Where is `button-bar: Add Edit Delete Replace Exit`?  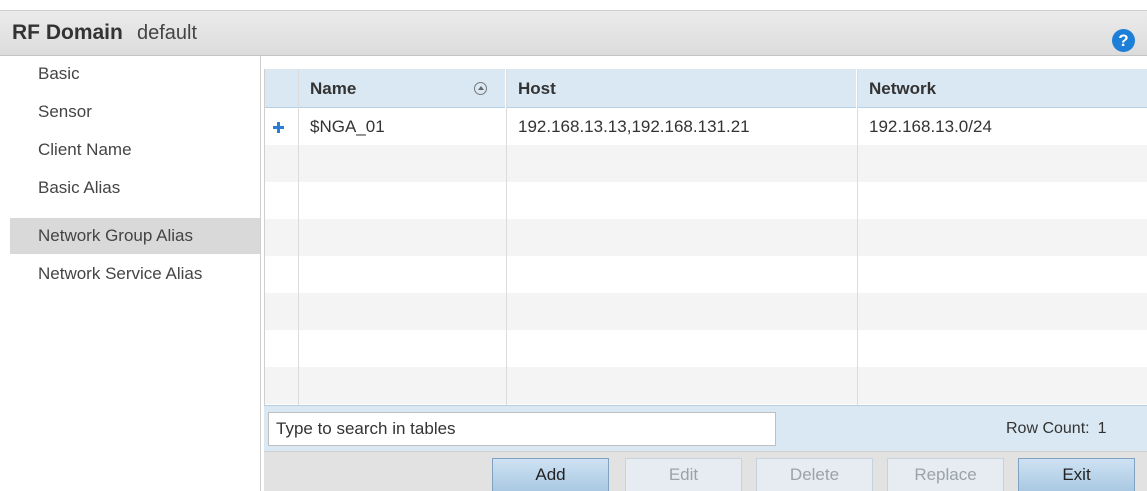 button-bar: Add Edit Delete Replace Exit is located at coordinates (705, 471).